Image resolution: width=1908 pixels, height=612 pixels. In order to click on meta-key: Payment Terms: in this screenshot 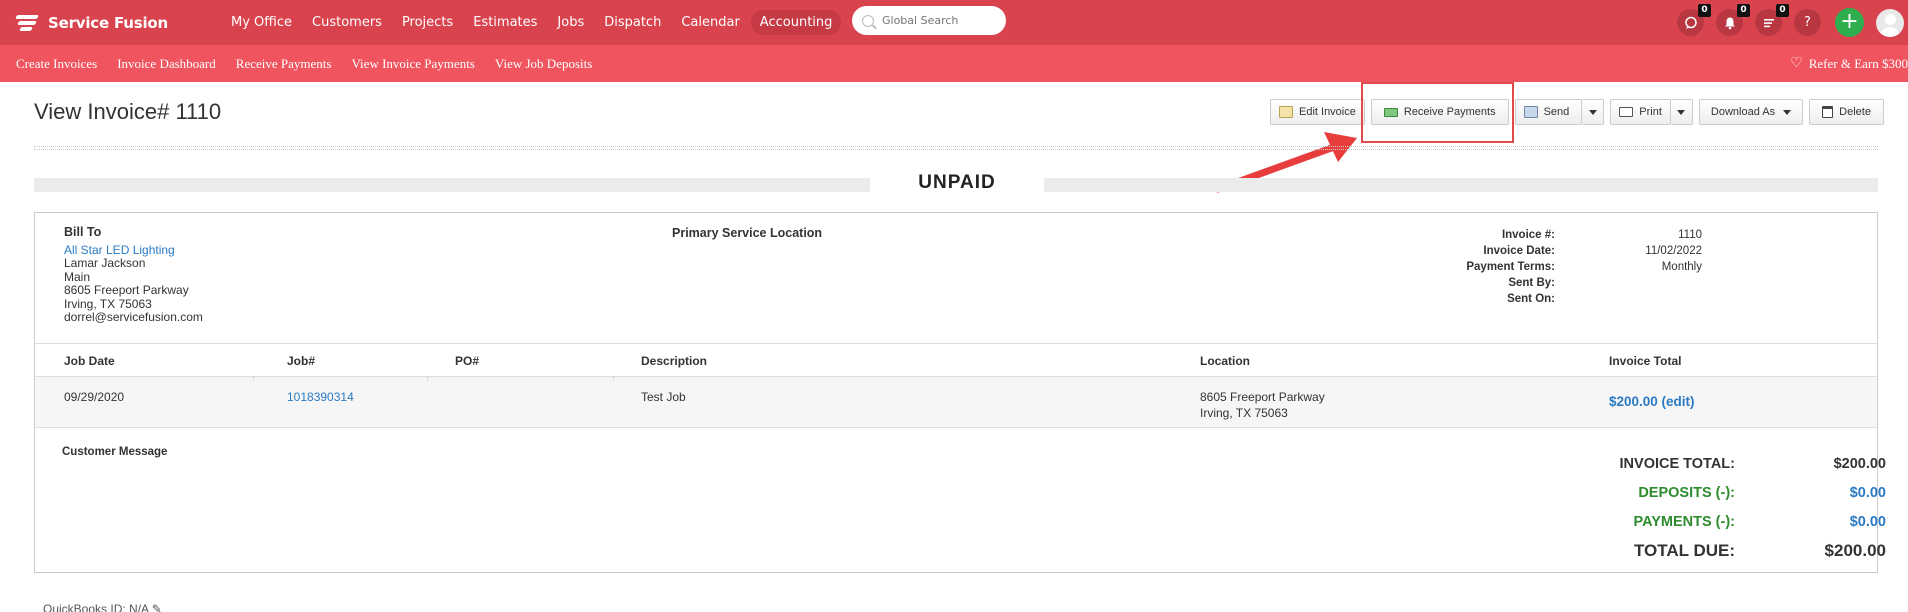, I will do `click(1510, 267)`.